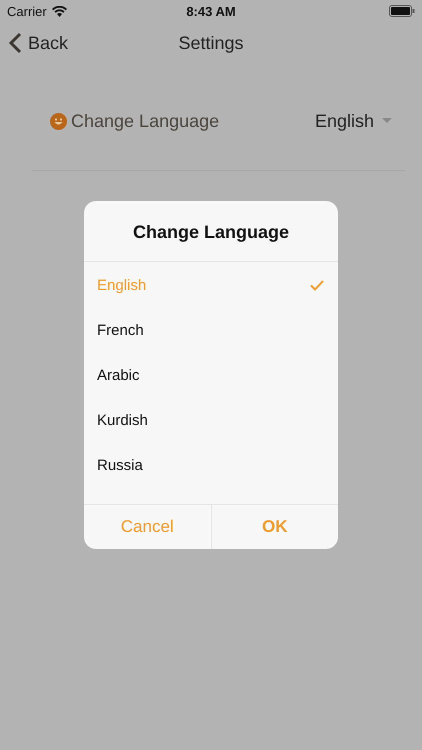 The image size is (422, 750). What do you see at coordinates (317, 285) in the screenshot?
I see `checkmark-icon` at bounding box center [317, 285].